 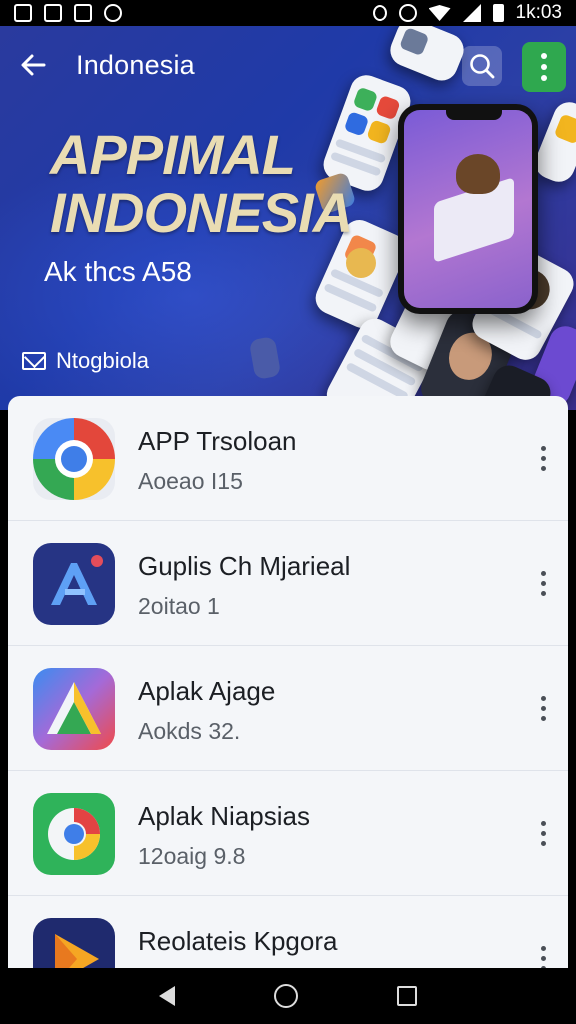 What do you see at coordinates (288, 458) in the screenshot?
I see `list-item: APP Trsoloan Aoeao I15` at bounding box center [288, 458].